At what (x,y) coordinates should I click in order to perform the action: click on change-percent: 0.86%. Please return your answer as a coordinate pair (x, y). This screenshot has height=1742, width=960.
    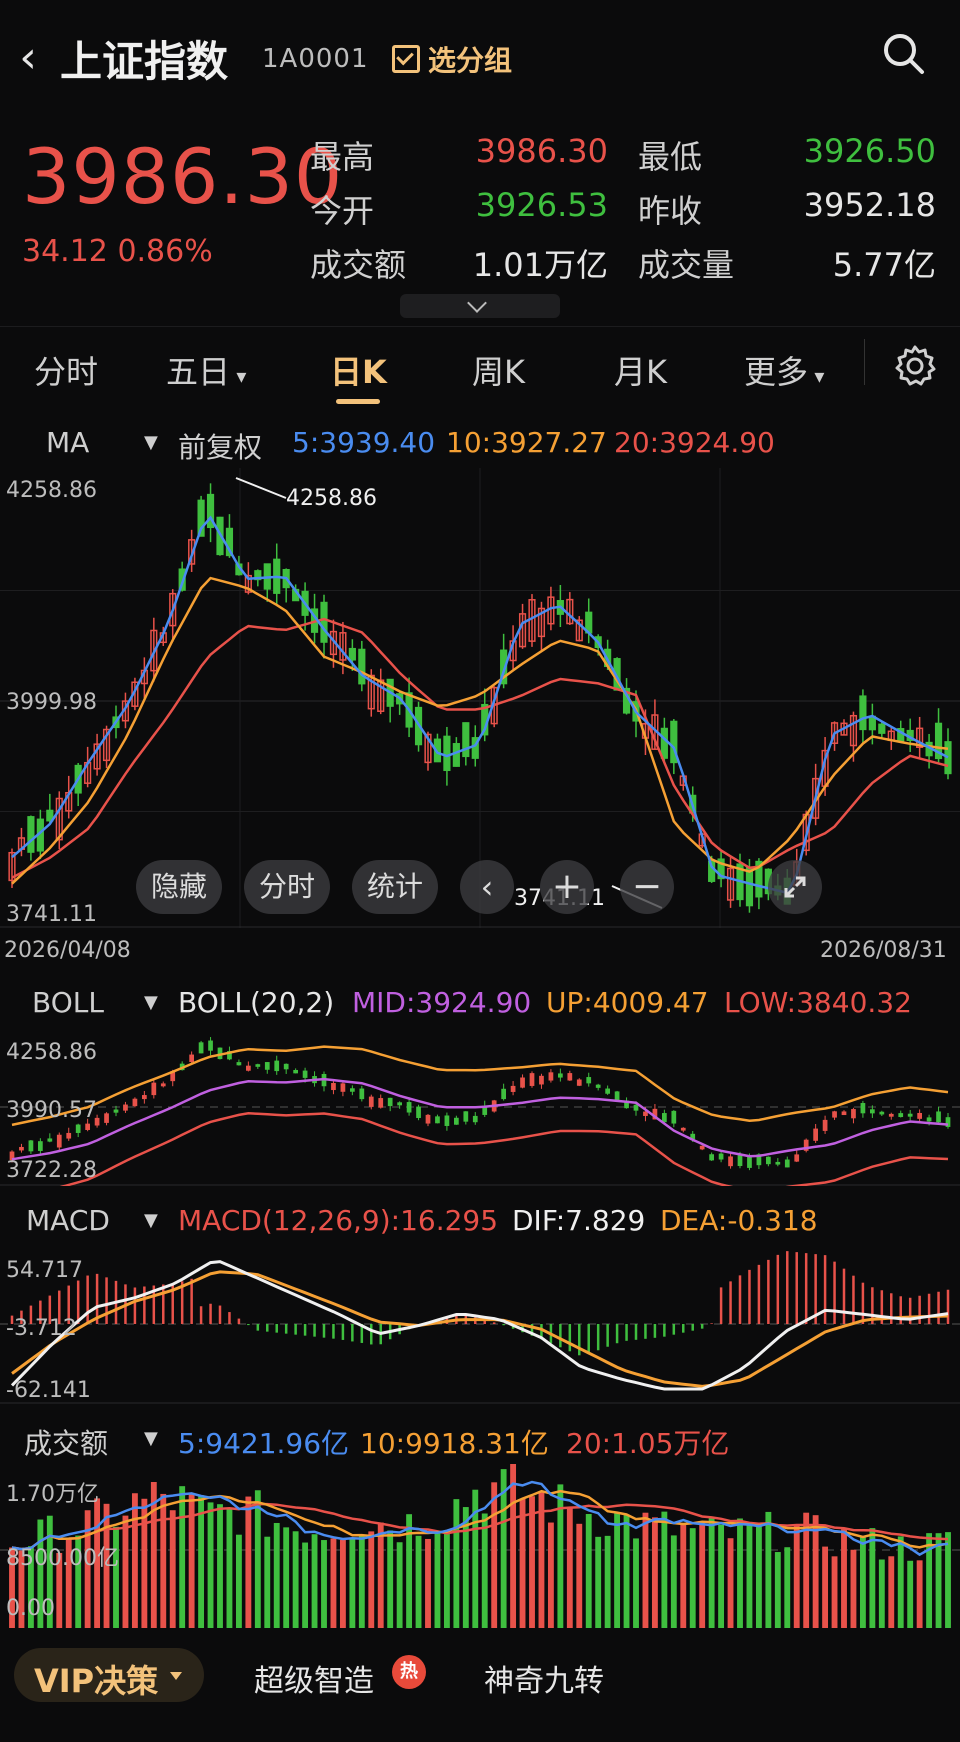
    Looking at the image, I should click on (165, 251).